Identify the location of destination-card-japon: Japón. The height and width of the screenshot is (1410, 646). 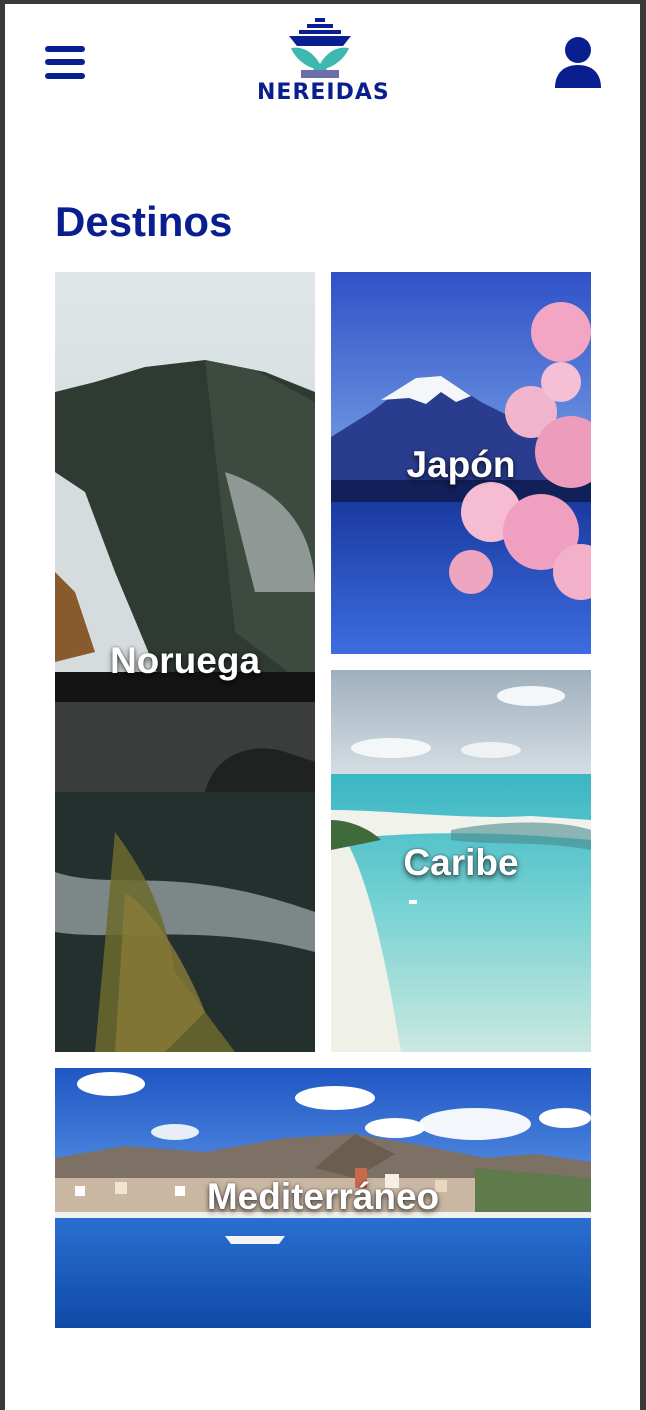
(461, 463).